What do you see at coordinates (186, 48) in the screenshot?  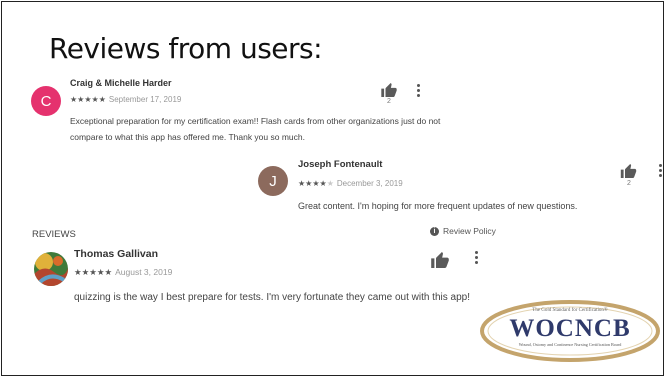 I see `slide-title: Reviews from users:` at bounding box center [186, 48].